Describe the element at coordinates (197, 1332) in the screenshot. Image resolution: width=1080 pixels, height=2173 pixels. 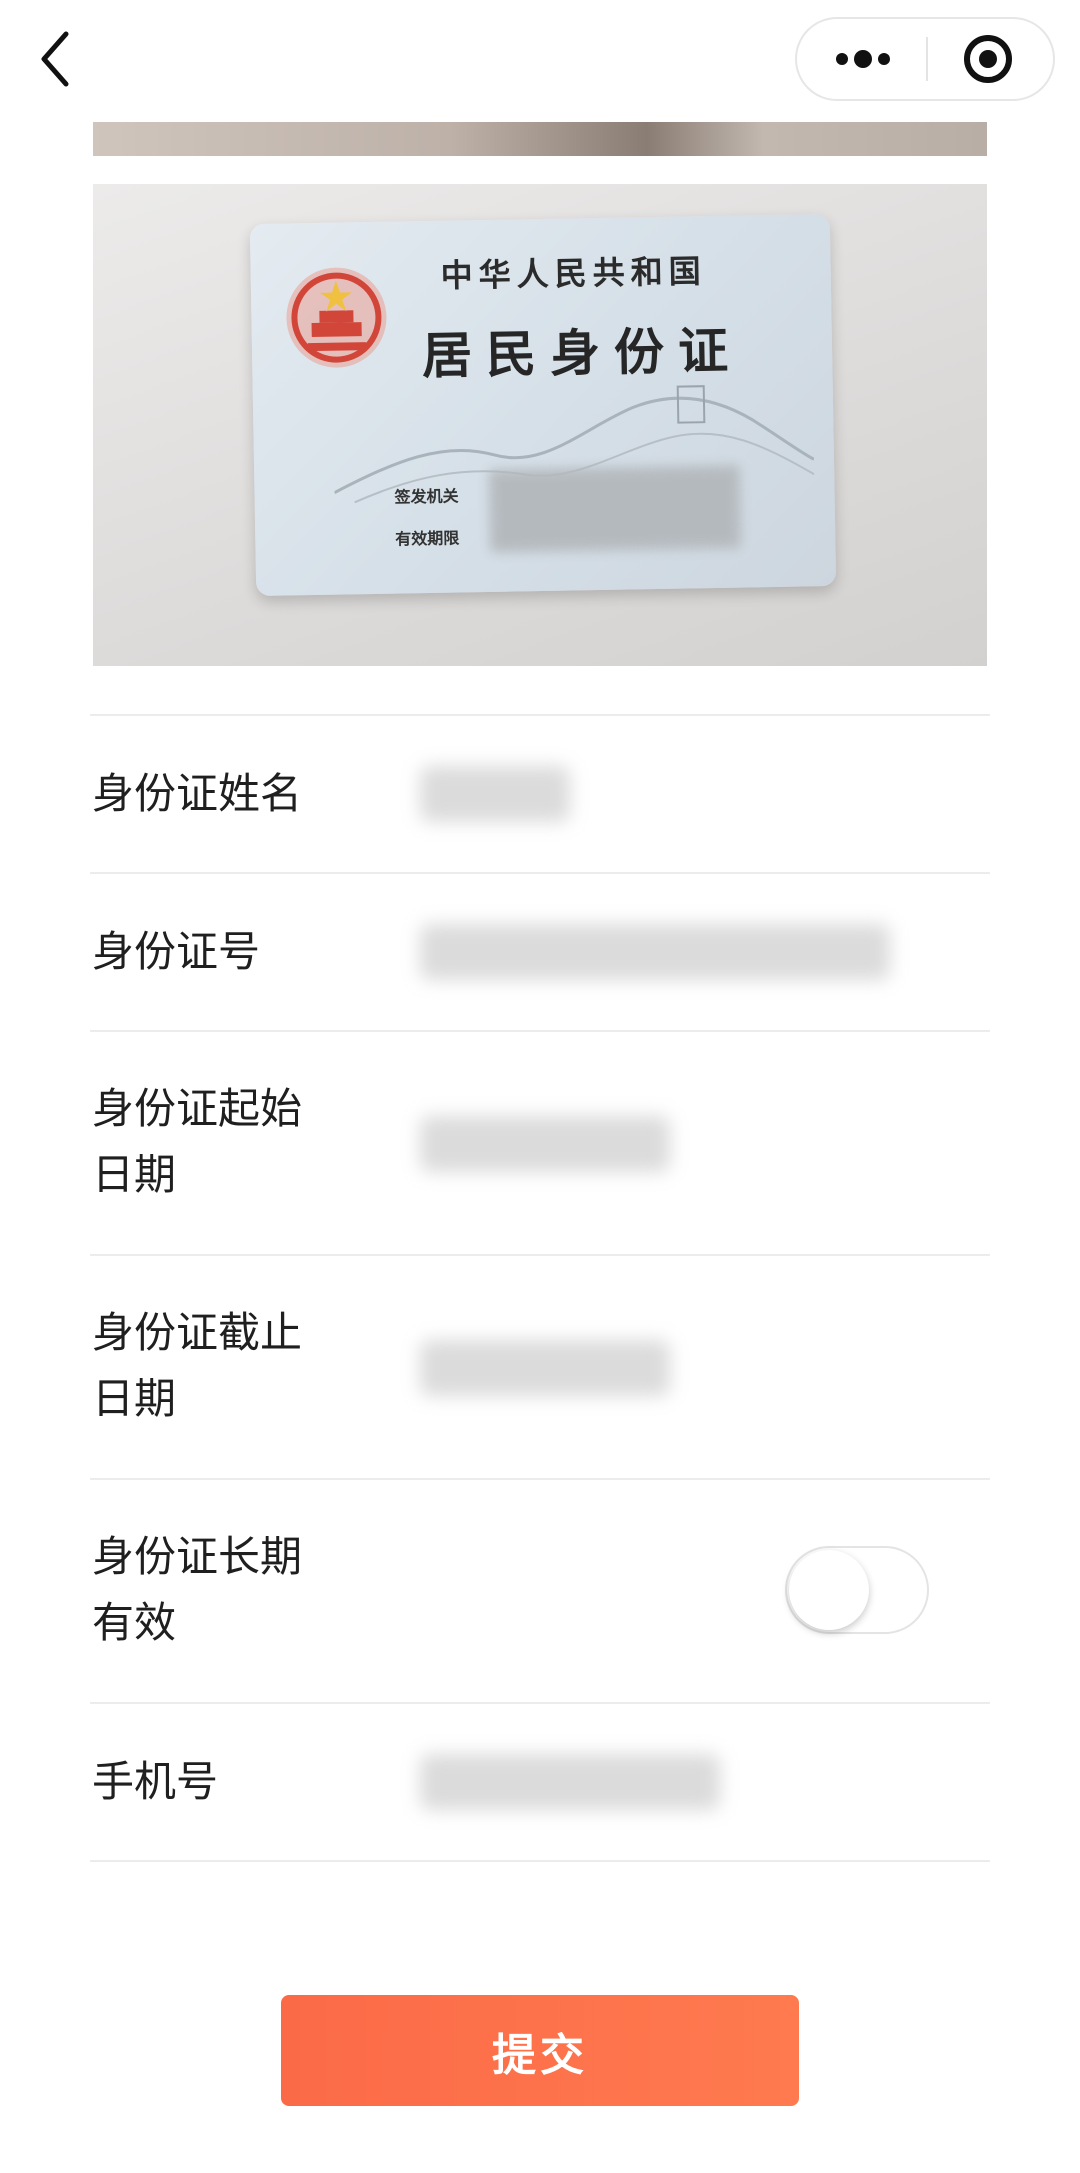
I see `end-date-label-line1: 身份证截止` at that location.